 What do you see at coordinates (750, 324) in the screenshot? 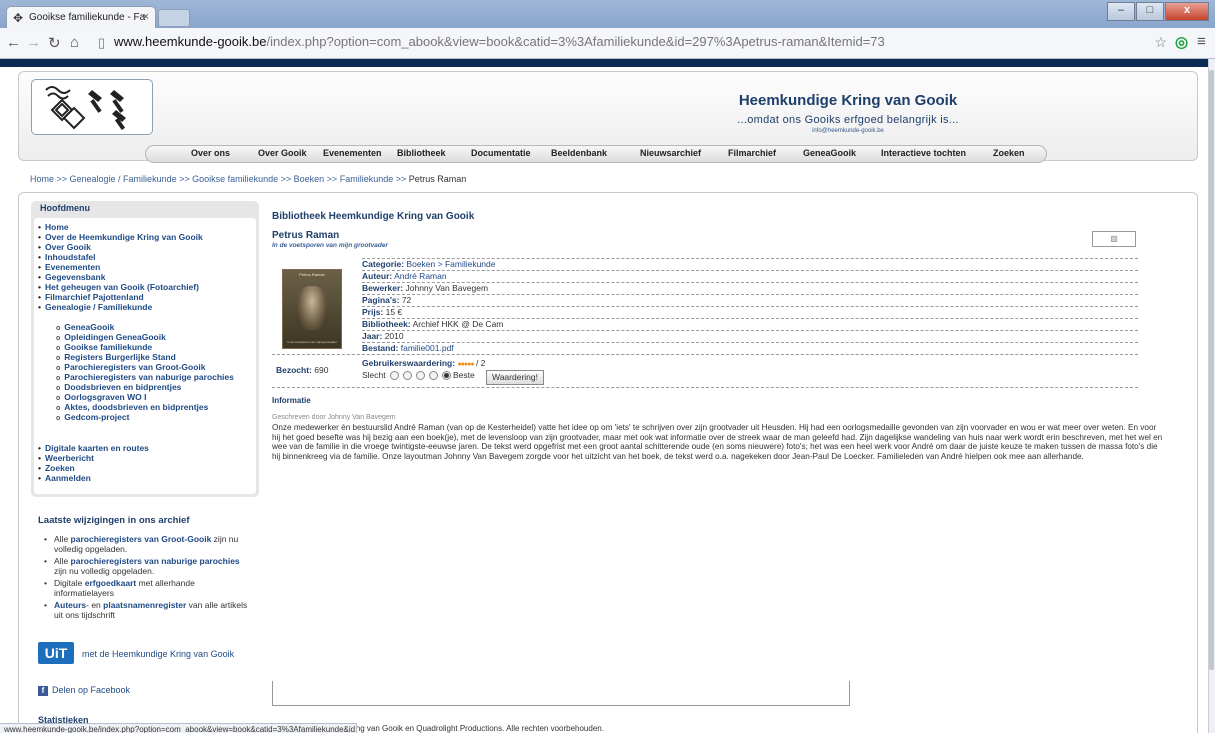
I see `detail-row: Bibliotheek: Archief HKK @ De Cam` at bounding box center [750, 324].